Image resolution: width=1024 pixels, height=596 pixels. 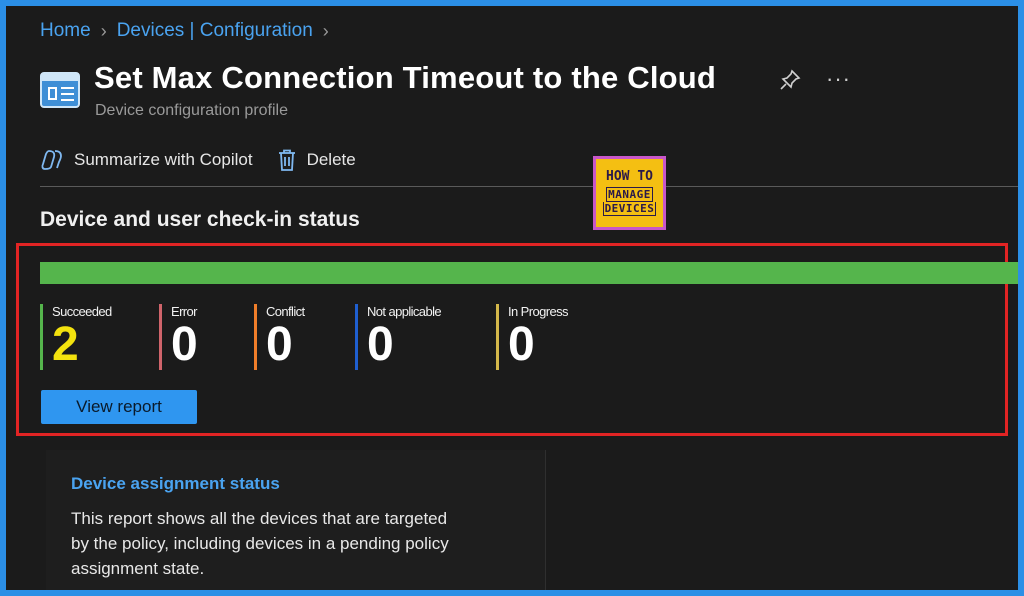 I want to click on card-title: Device assignment status, so click(x=175, y=484).